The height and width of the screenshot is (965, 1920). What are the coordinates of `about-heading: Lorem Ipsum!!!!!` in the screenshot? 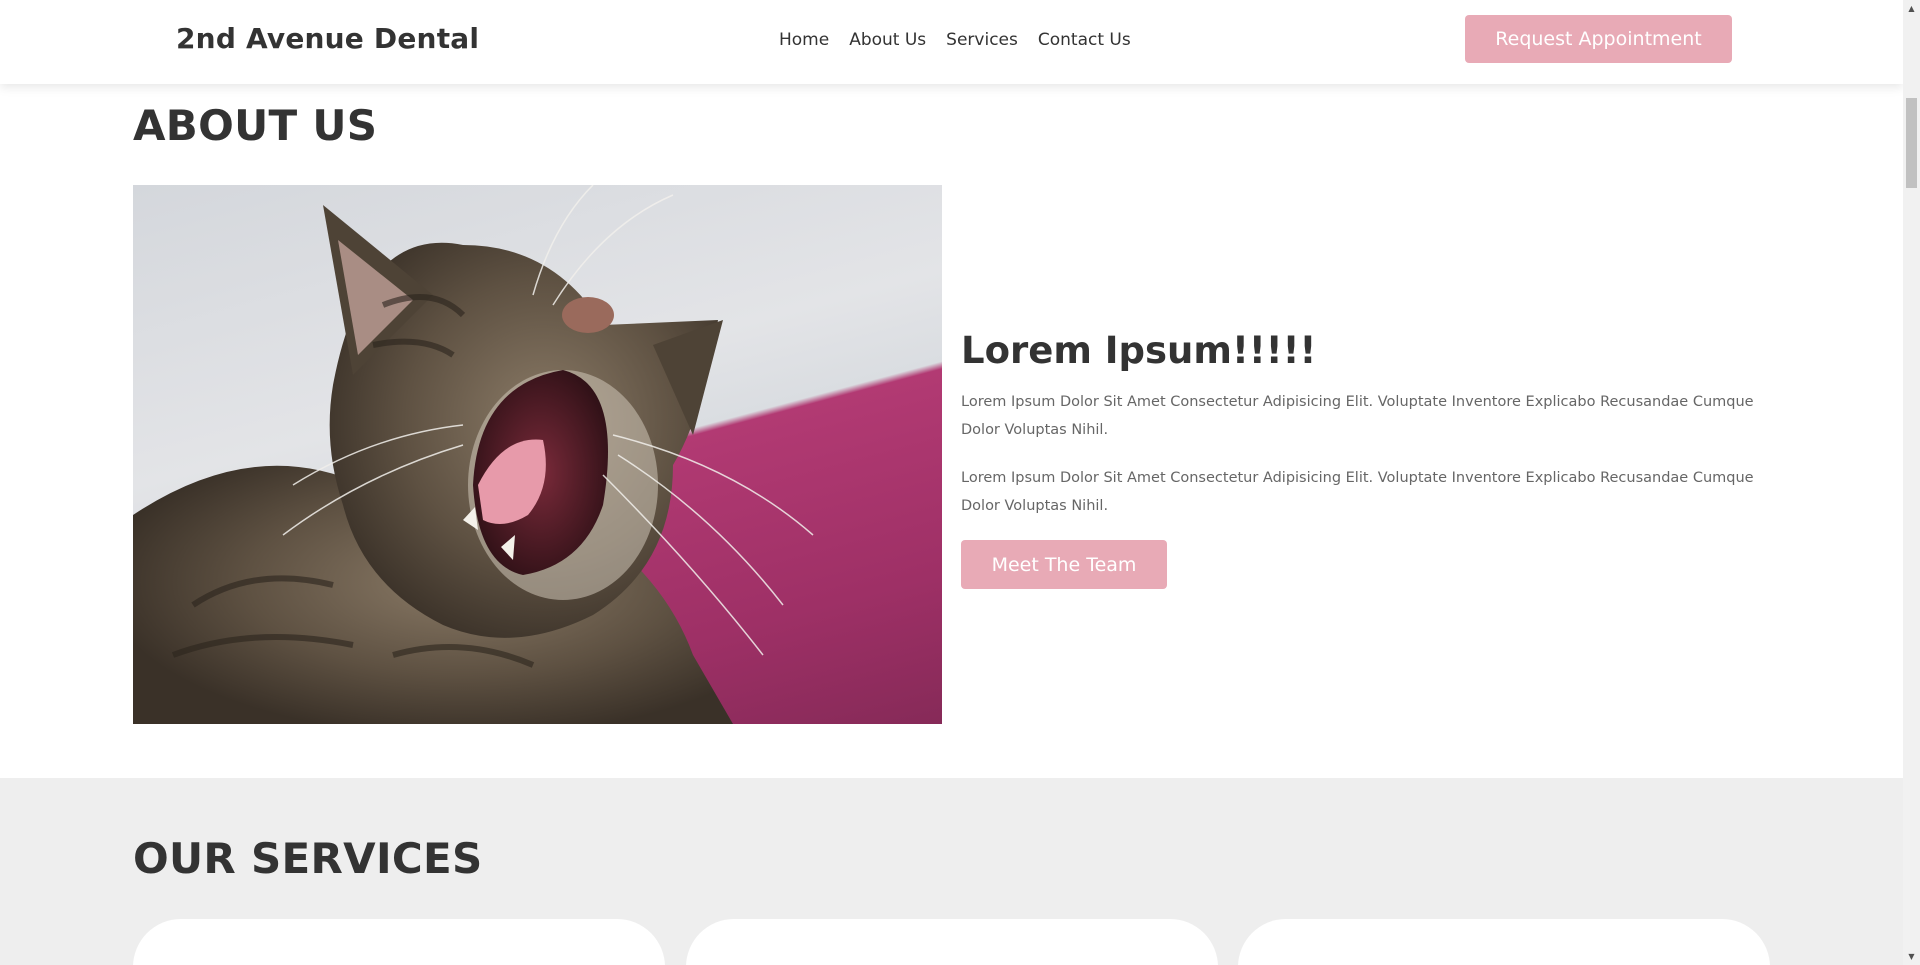 It's located at (1139, 350).